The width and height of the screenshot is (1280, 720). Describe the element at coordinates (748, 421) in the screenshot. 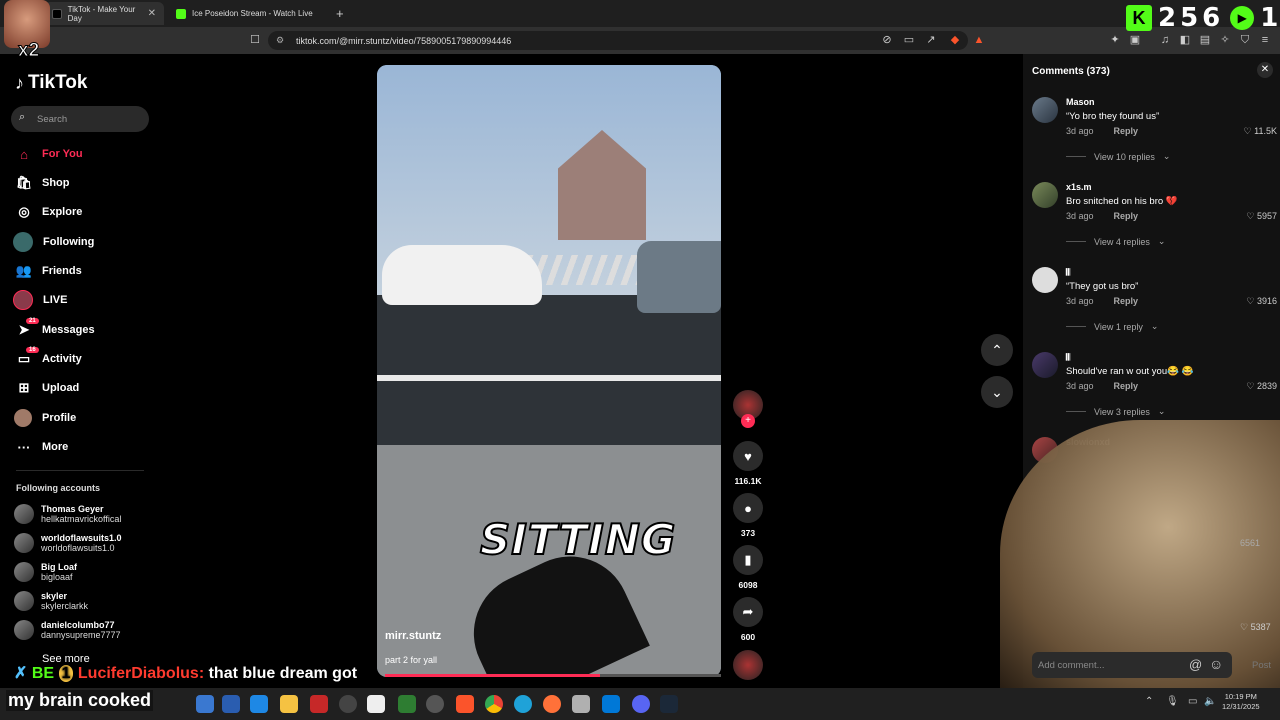

I see `follow-plus-icon: +` at that location.